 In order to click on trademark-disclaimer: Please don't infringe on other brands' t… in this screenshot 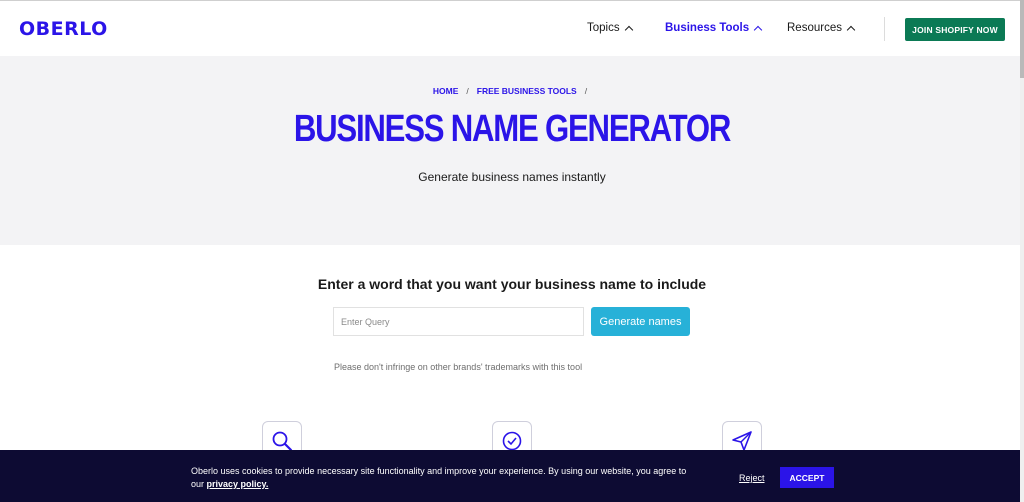, I will do `click(458, 367)`.